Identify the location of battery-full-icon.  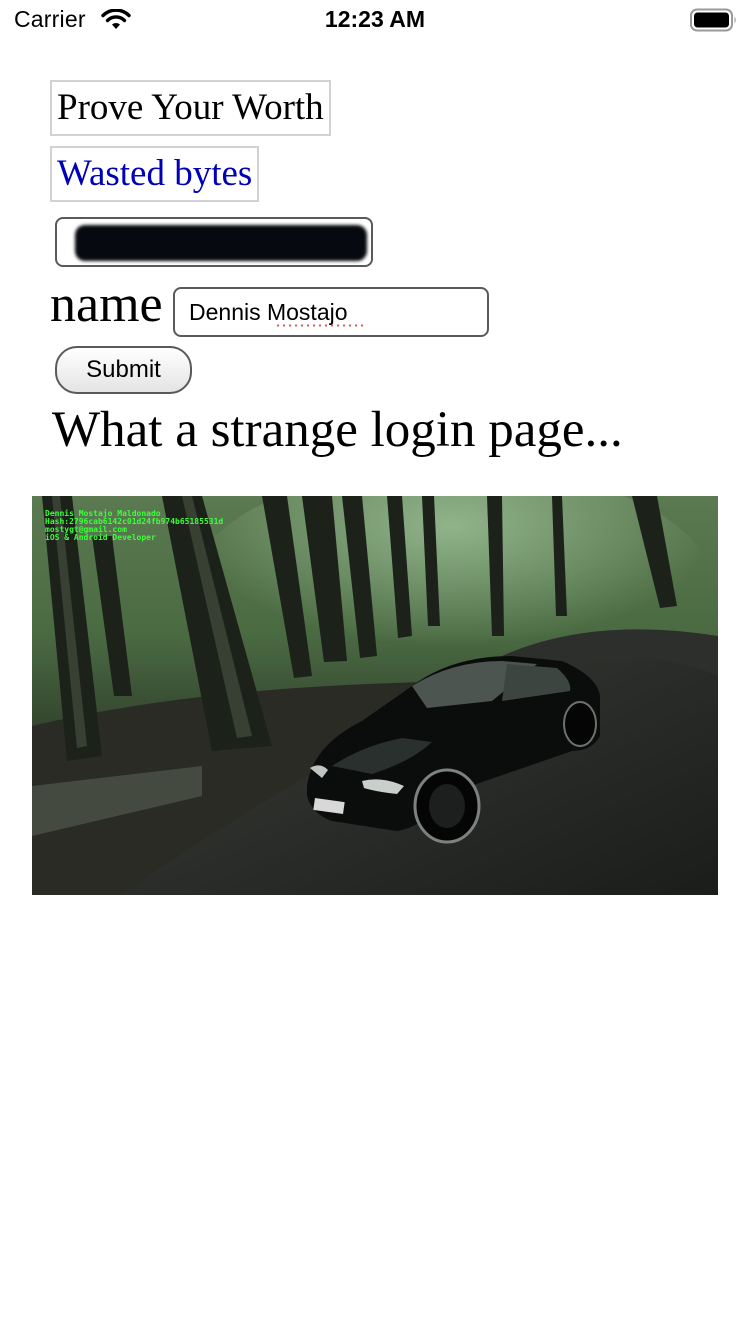
(714, 20).